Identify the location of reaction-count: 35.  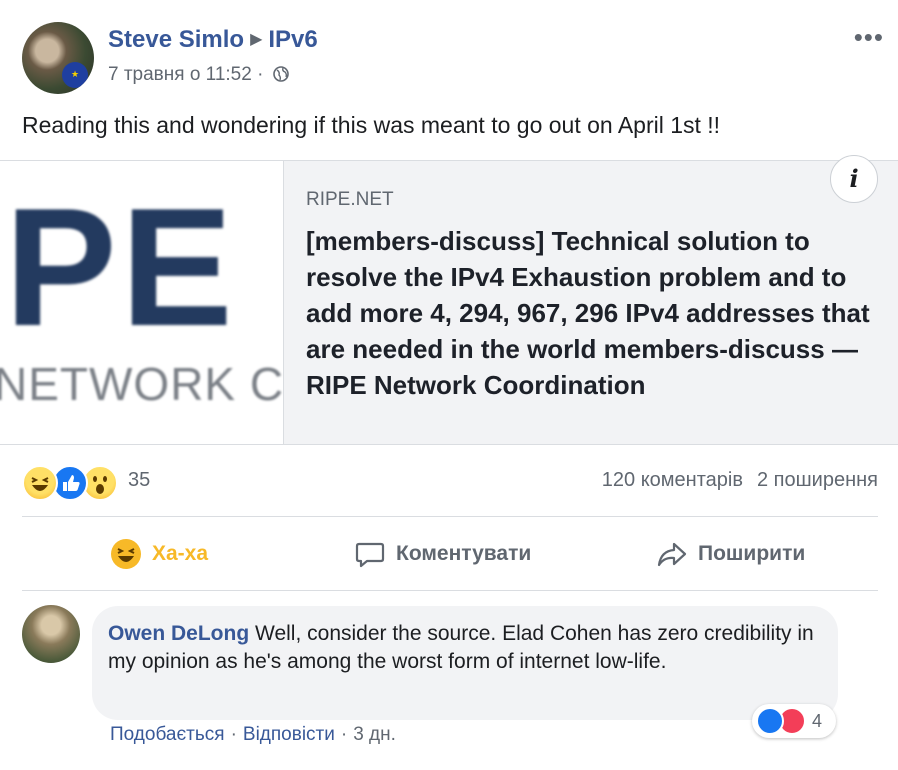
(139, 480).